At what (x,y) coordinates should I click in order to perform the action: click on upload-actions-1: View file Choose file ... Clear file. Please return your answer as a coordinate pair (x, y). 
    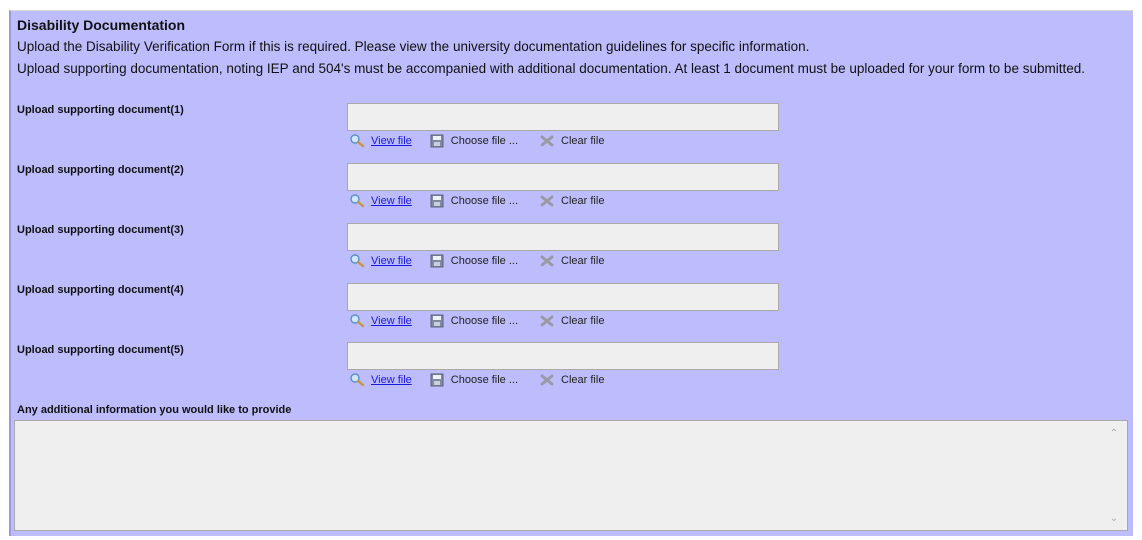
    Looking at the image, I should click on (476, 141).